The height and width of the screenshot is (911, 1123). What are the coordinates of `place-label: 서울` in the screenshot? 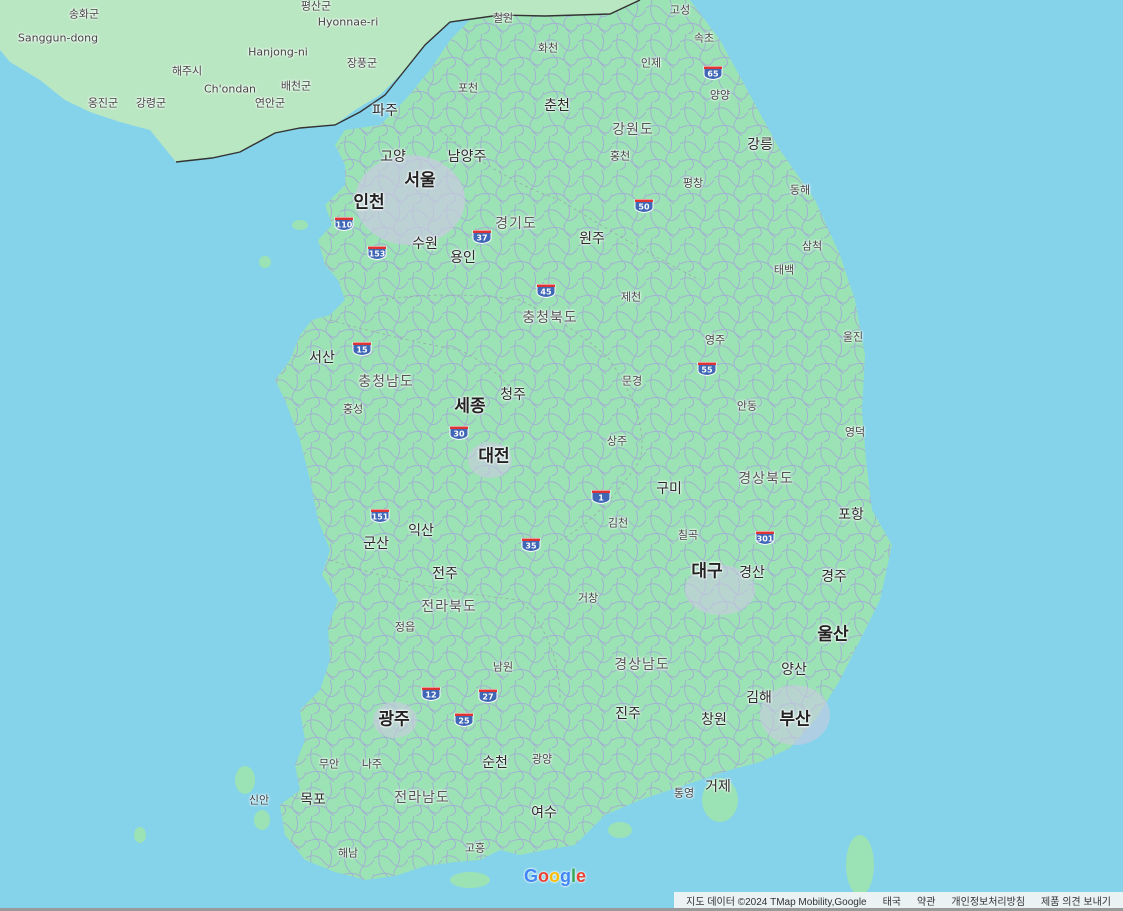 It's located at (419, 181).